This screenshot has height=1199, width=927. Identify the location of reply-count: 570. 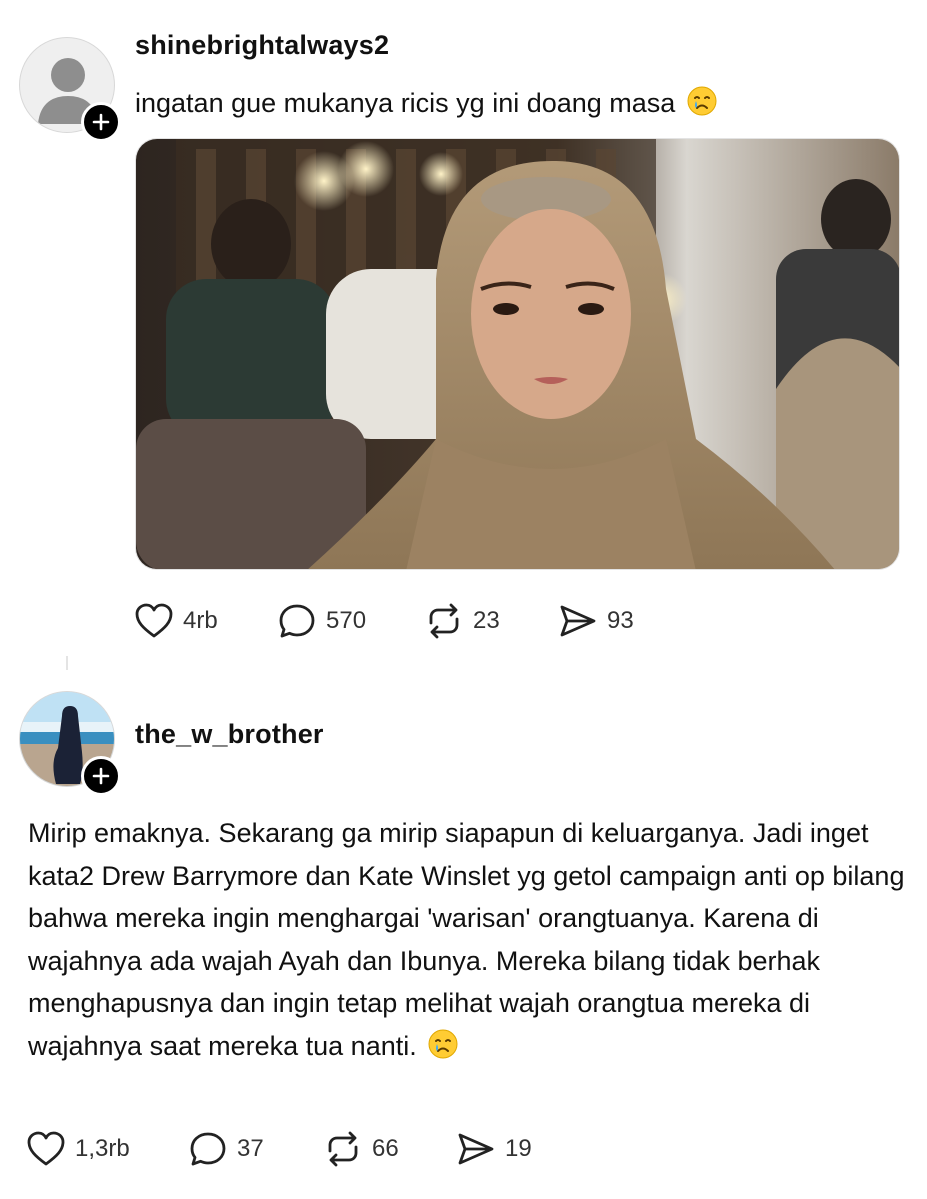
(346, 620).